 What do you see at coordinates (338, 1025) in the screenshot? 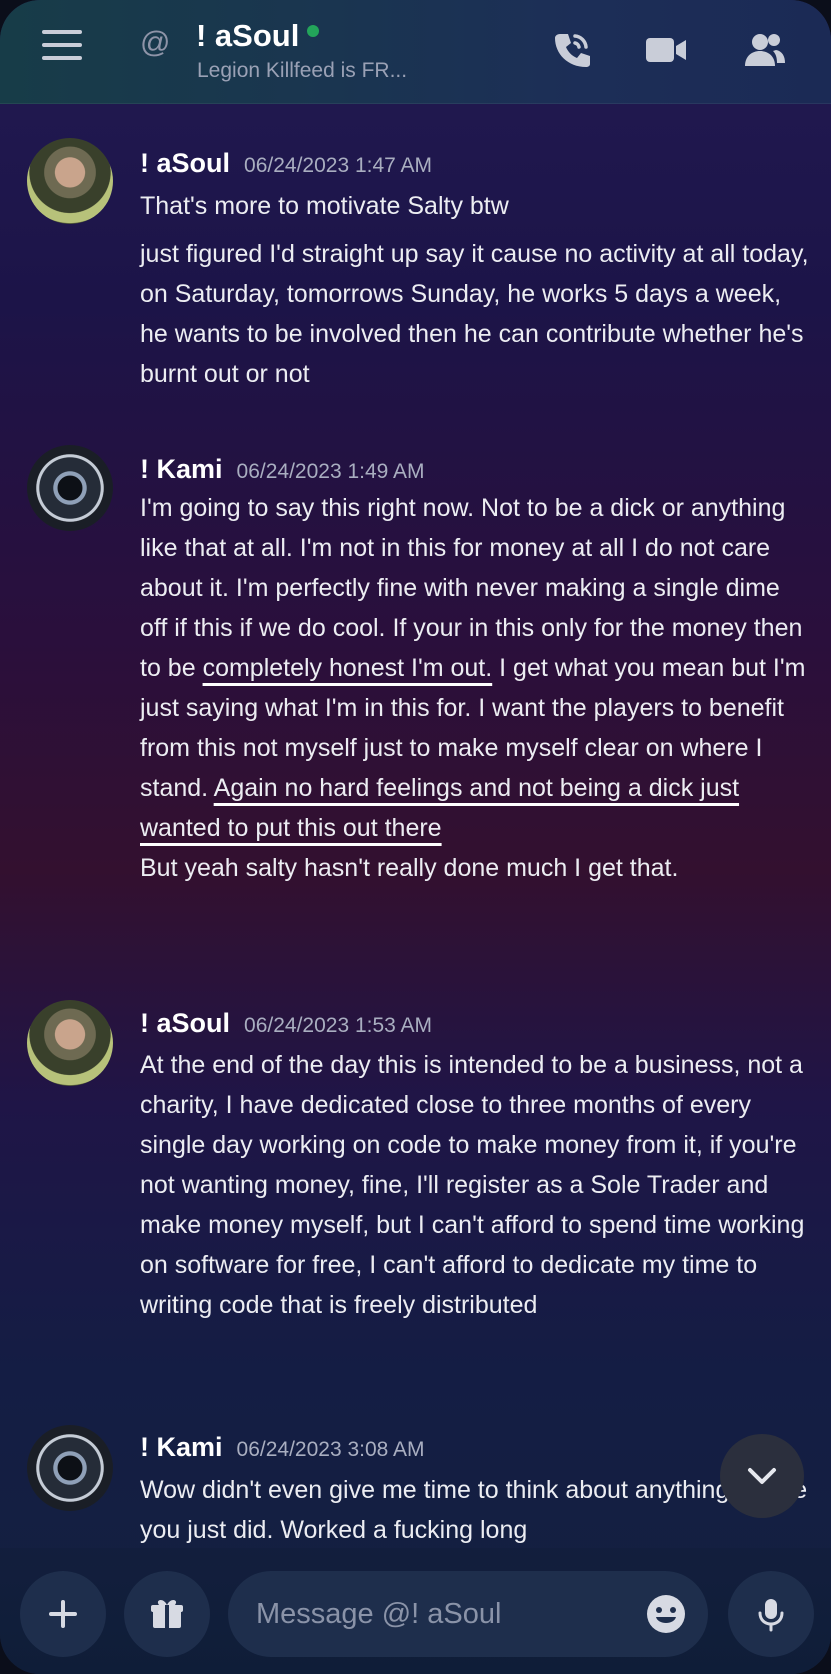
I see `message-timestamp: 06/24/2023 1:53 AM` at bounding box center [338, 1025].